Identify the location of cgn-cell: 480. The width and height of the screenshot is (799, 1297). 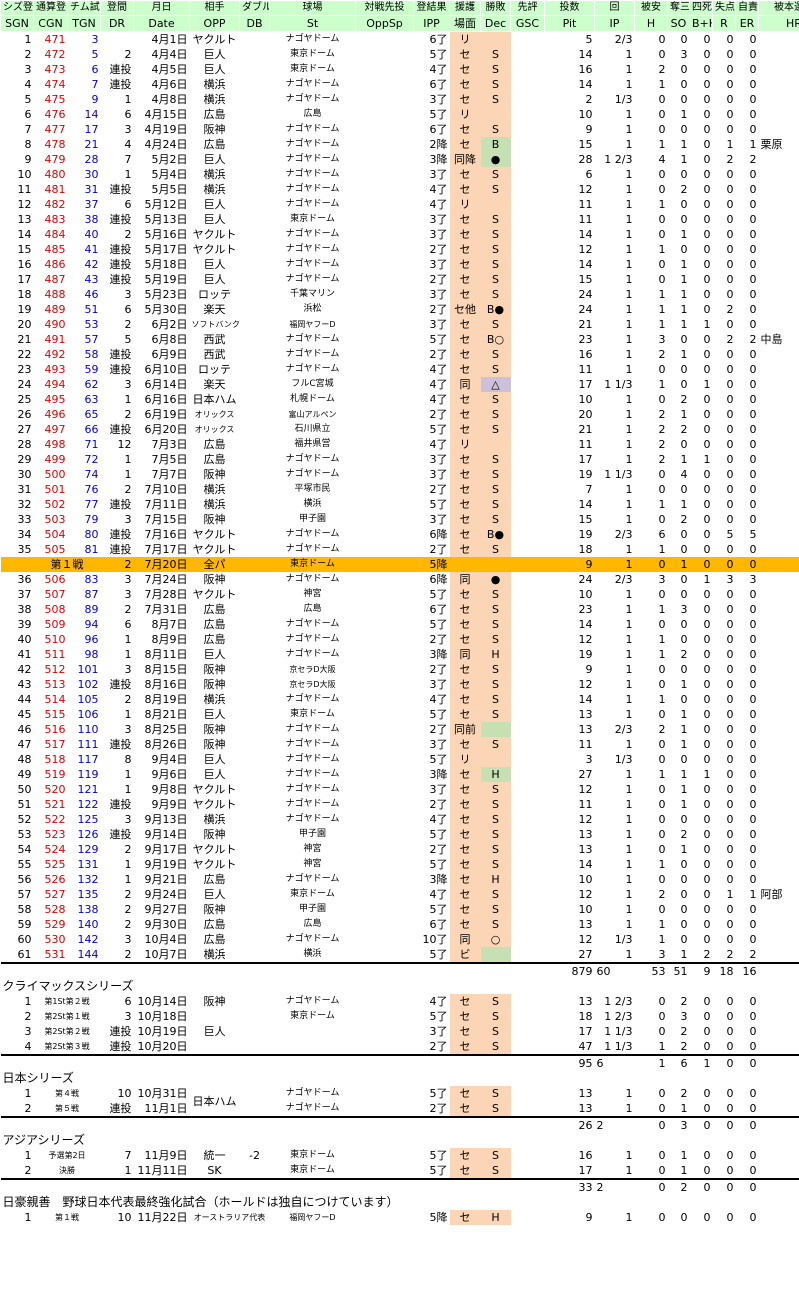
(55, 174).